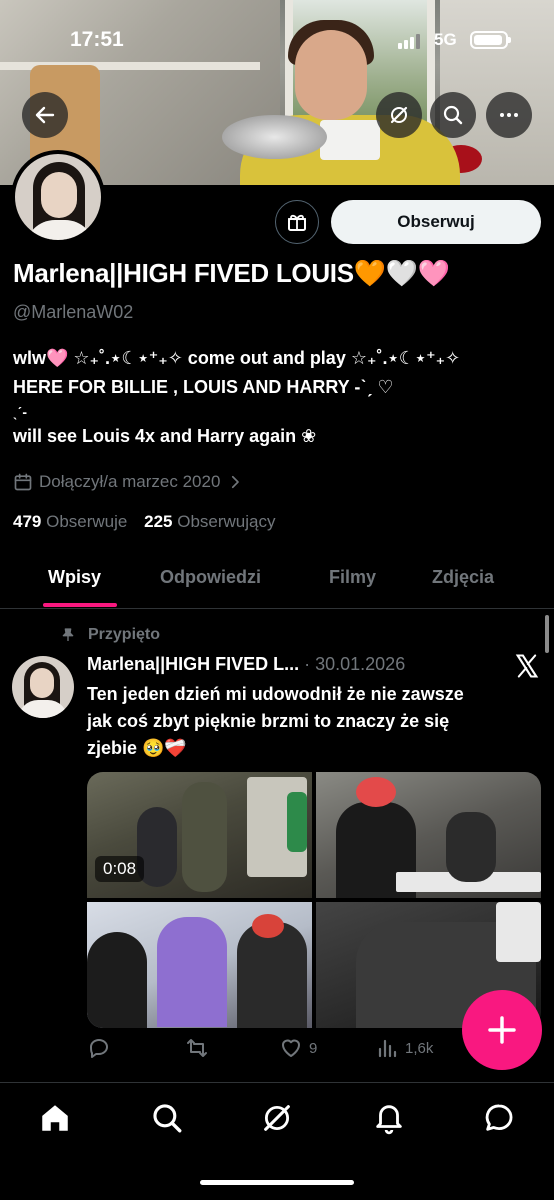  What do you see at coordinates (158, 521) in the screenshot?
I see `followers-count: 225` at bounding box center [158, 521].